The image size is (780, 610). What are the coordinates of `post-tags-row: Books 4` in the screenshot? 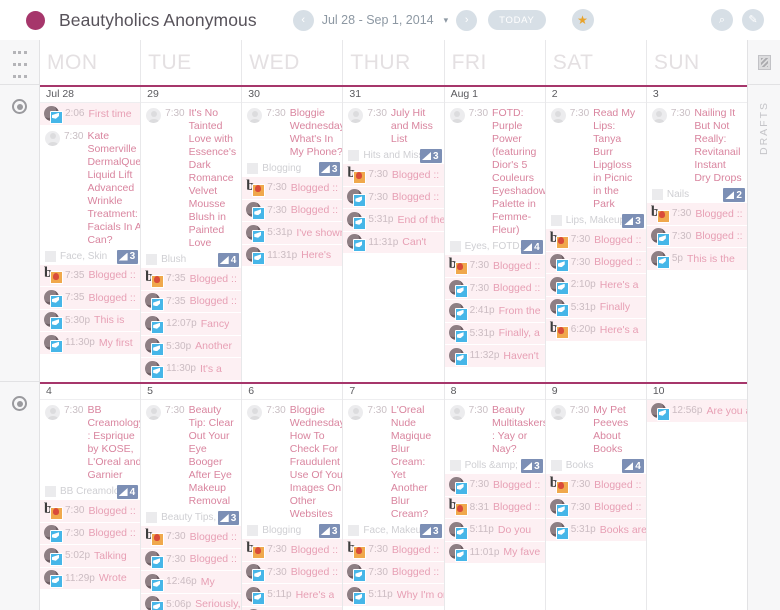 It's located at (596, 466).